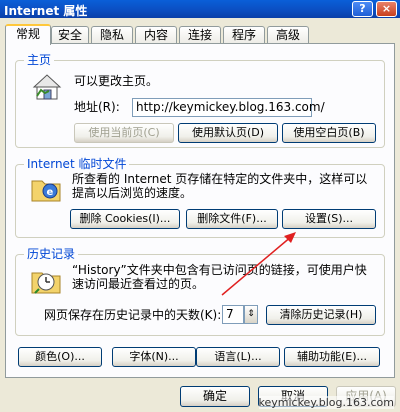 This screenshot has height=412, width=400. Describe the element at coordinates (46, 283) in the screenshot. I see `history-icon` at that location.